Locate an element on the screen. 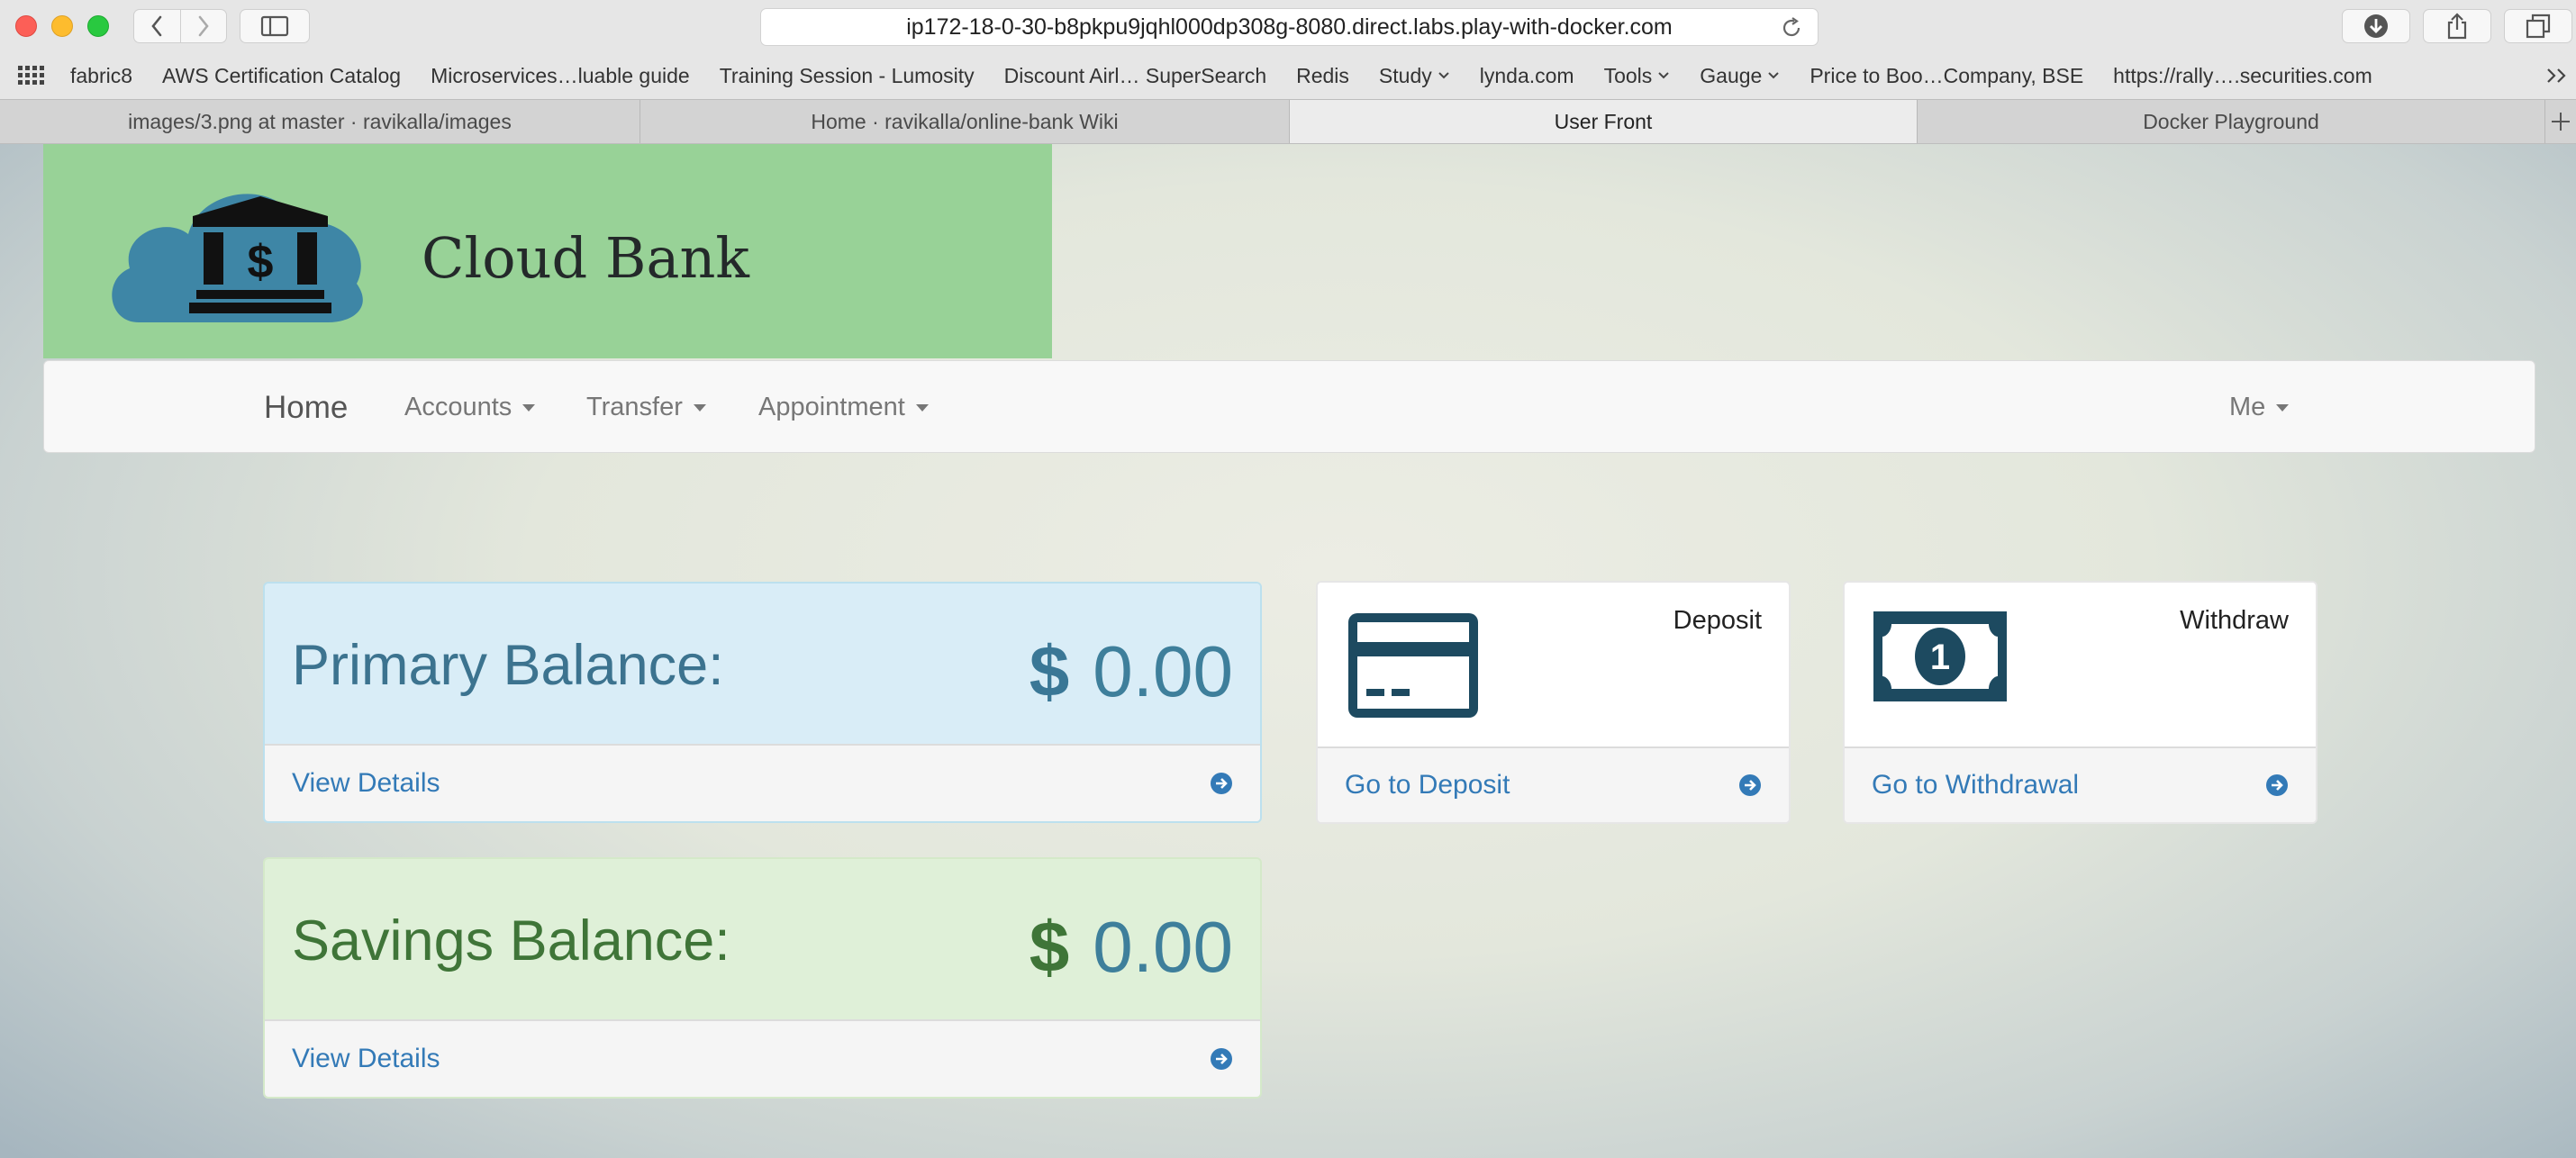  show-tabs-button is located at coordinates (2538, 26).